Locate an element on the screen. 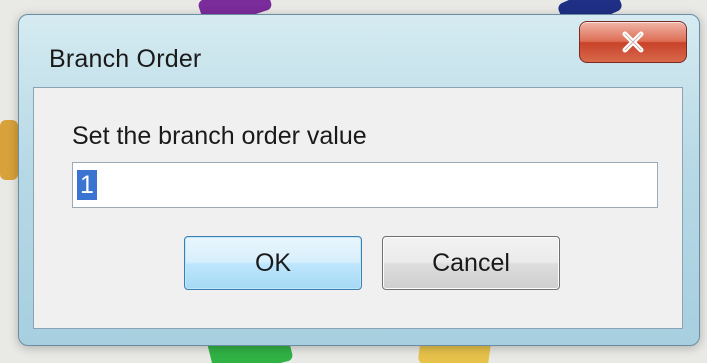 The height and width of the screenshot is (363, 707). dialog-title: Branch Order is located at coordinates (125, 59).